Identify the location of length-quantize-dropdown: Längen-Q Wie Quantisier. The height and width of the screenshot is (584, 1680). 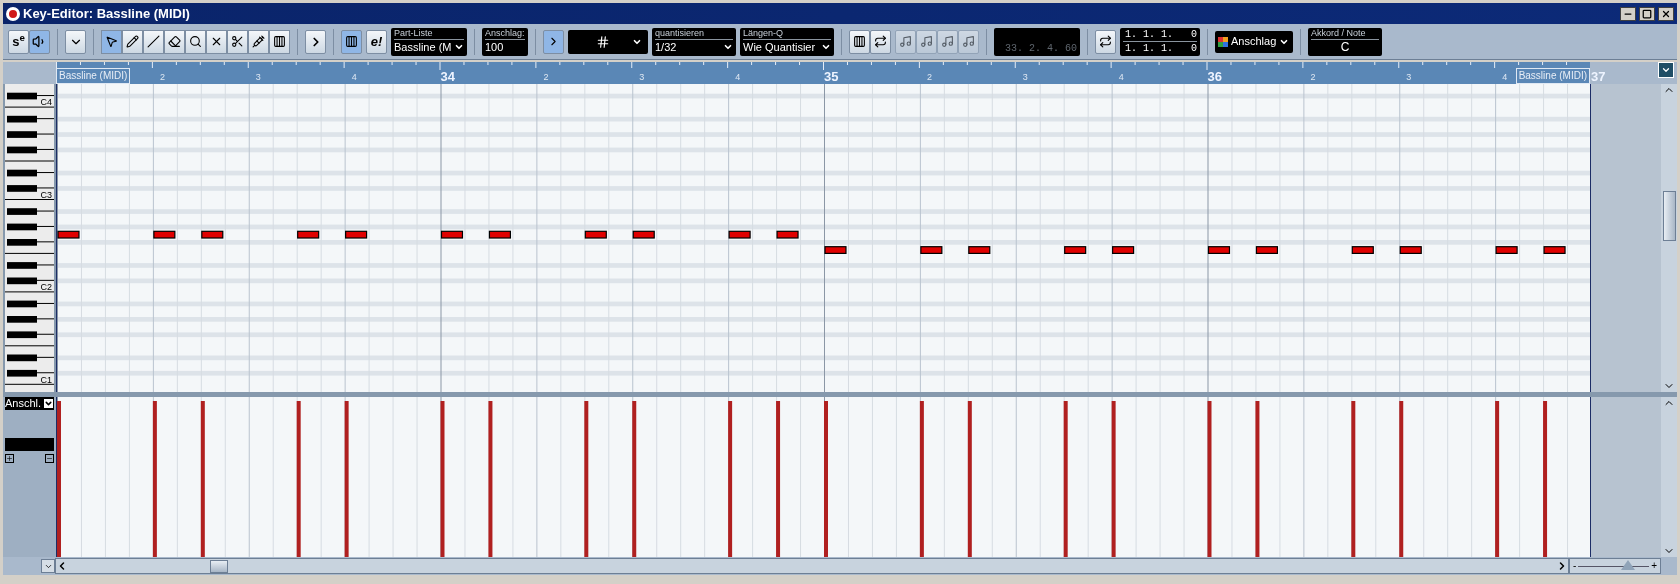
(787, 41).